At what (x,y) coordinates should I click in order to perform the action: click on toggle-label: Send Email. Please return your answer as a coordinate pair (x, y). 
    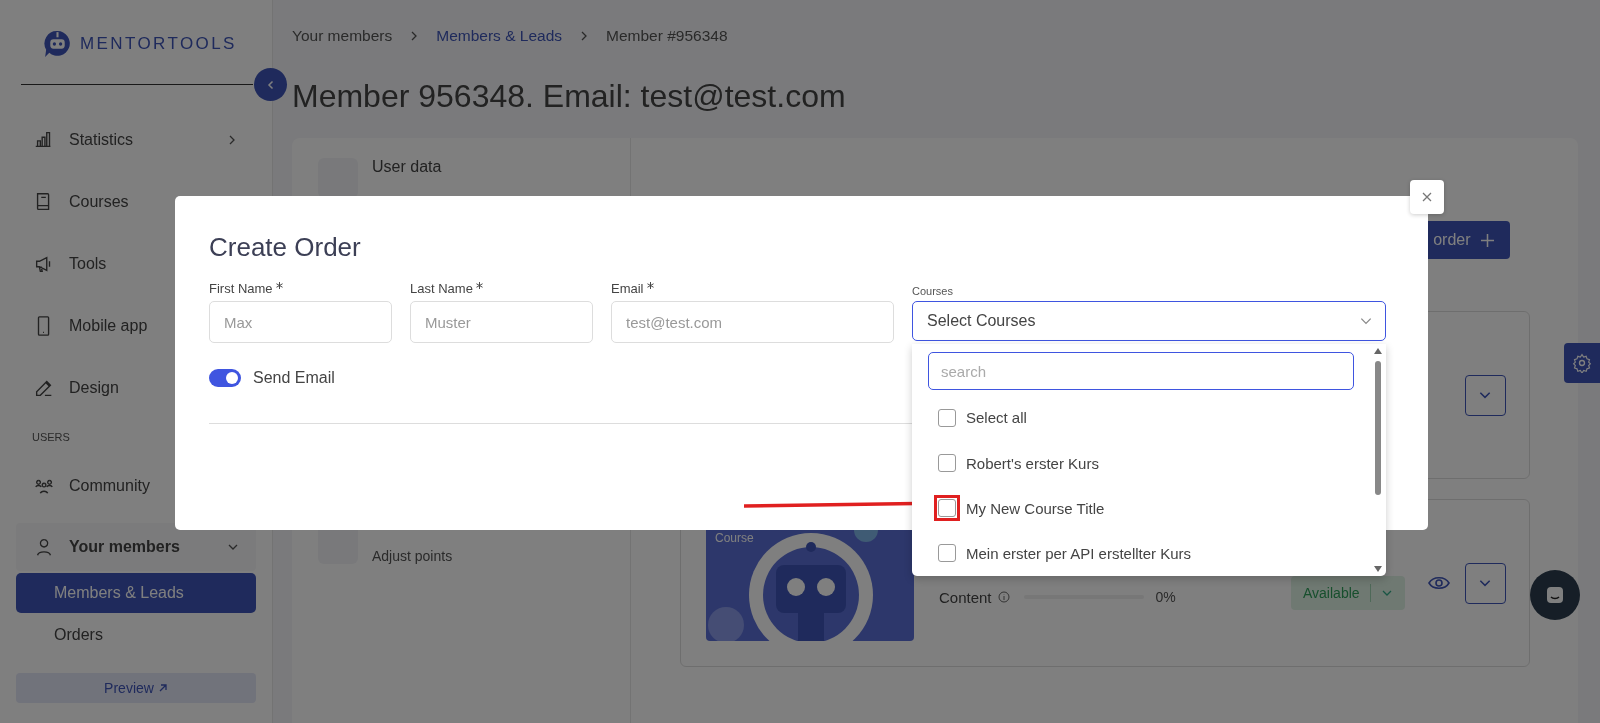
    Looking at the image, I should click on (294, 378).